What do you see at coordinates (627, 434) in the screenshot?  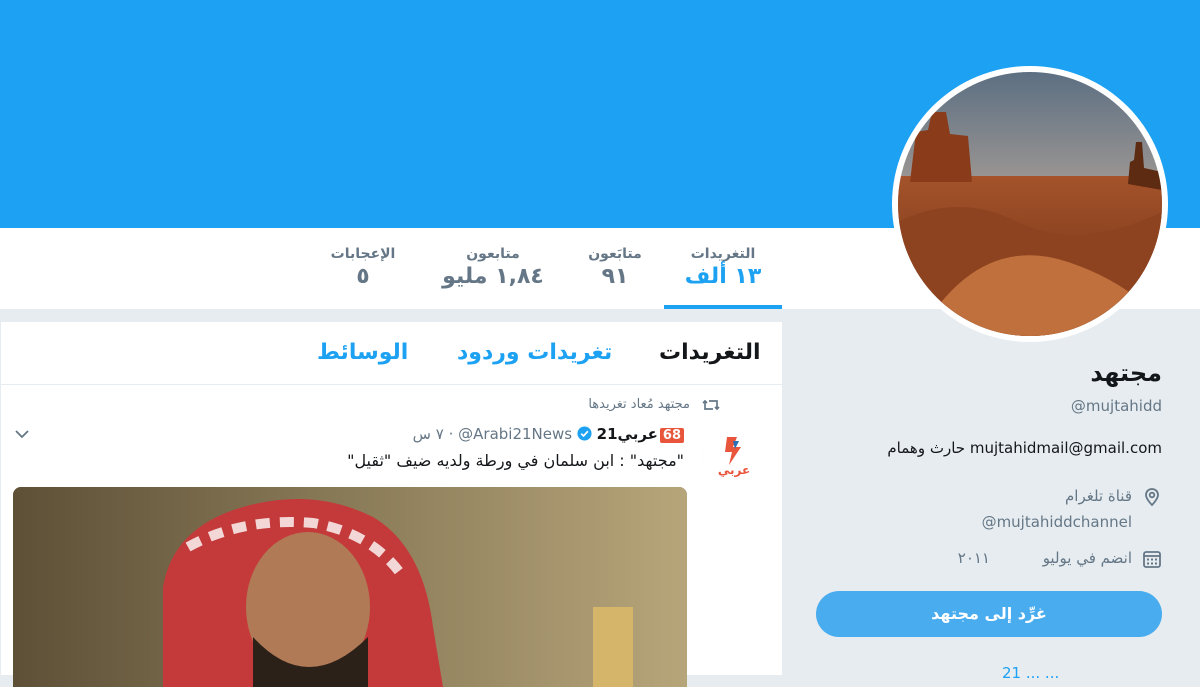 I see `tweet-display-name: عربي21` at bounding box center [627, 434].